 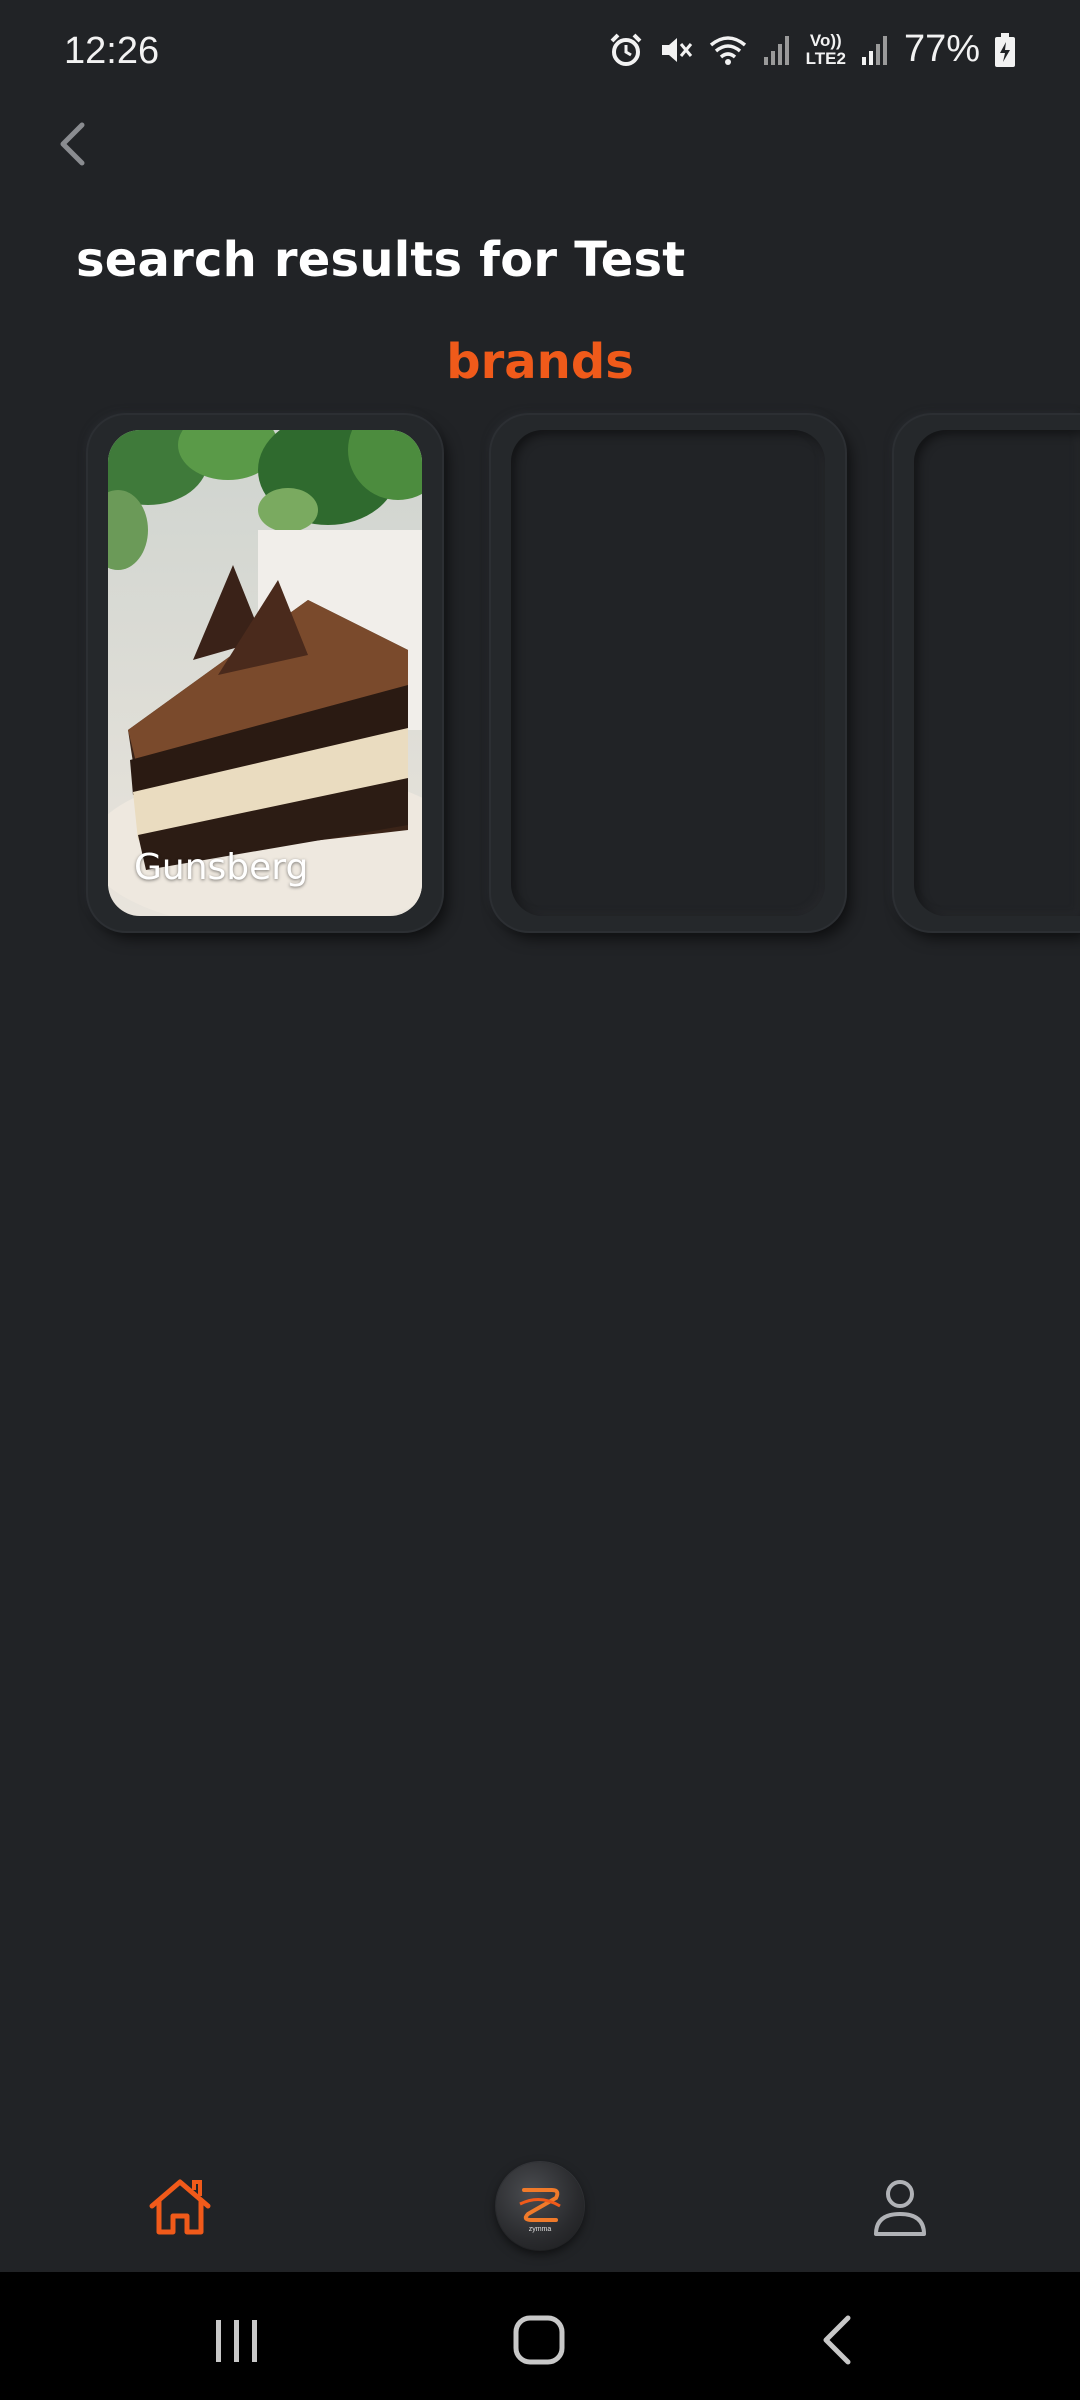 What do you see at coordinates (941, 49) in the screenshot?
I see `battery-percent: 77%` at bounding box center [941, 49].